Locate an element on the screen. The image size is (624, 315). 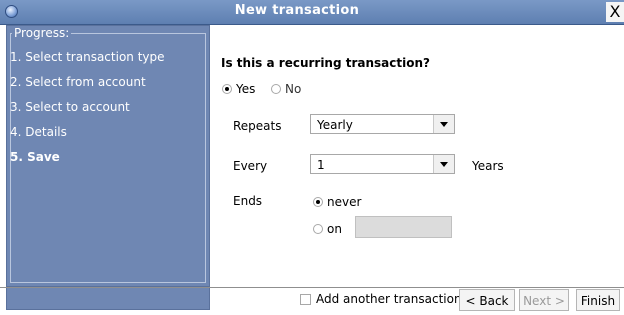
title-bar: New transaction X is located at coordinates (312, 12).